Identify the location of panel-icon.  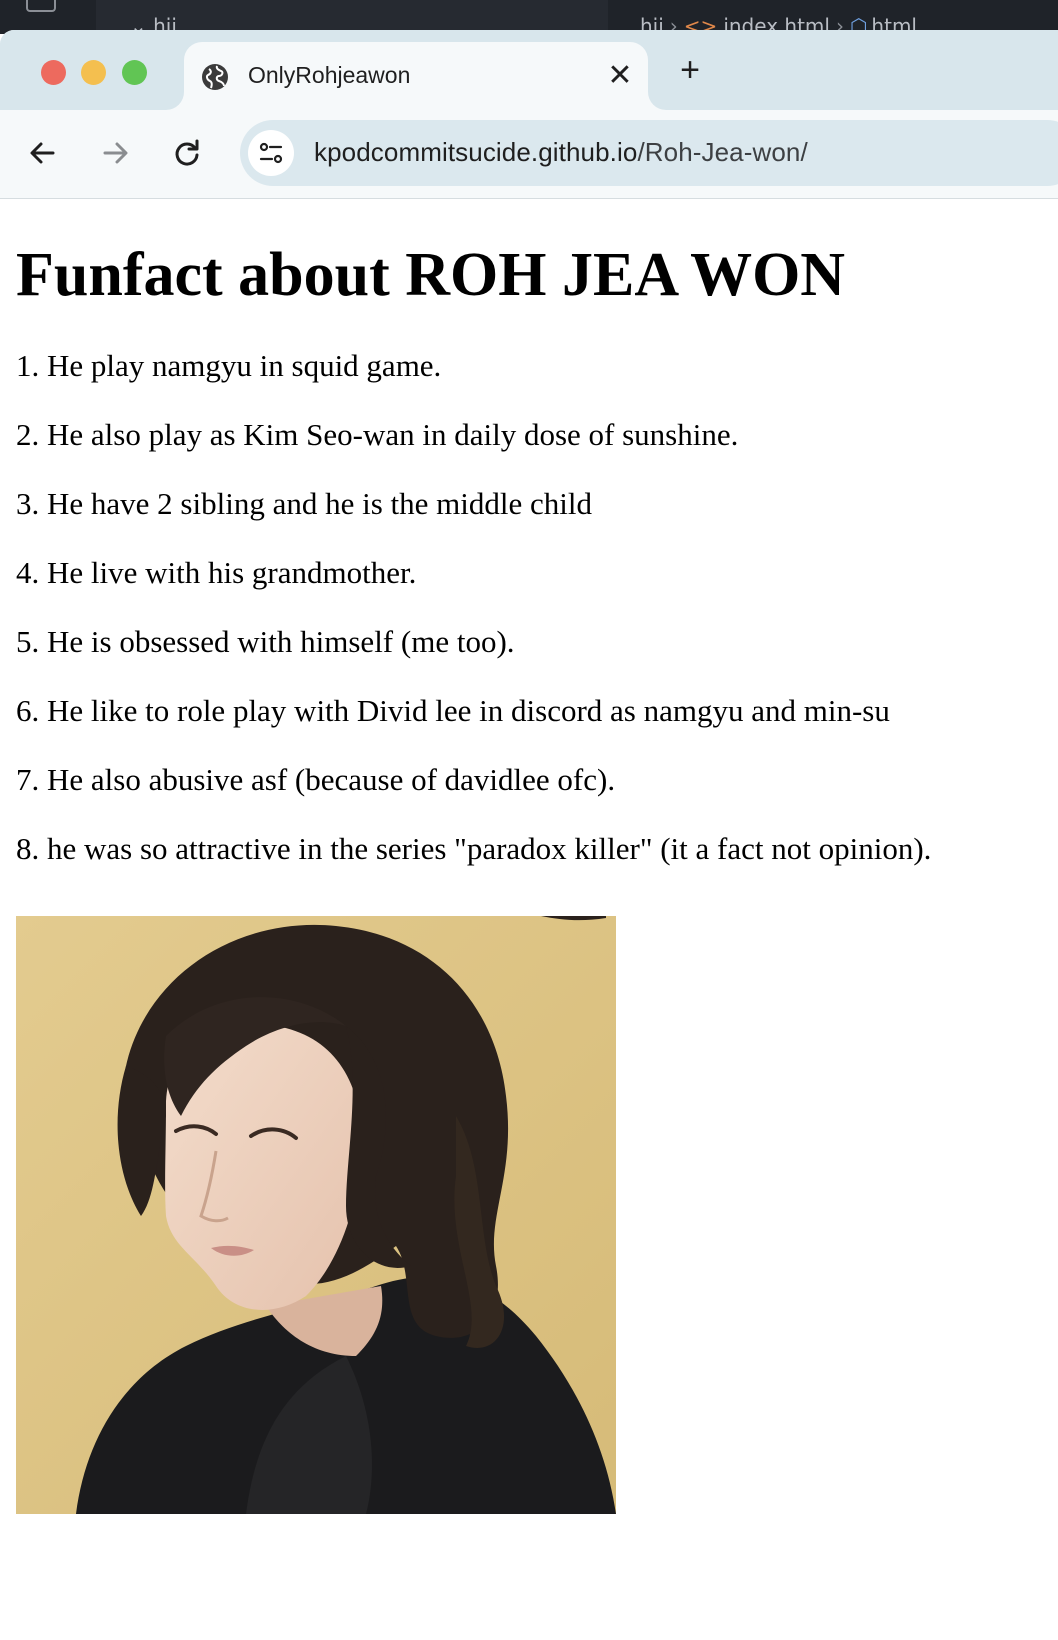
(41, 6).